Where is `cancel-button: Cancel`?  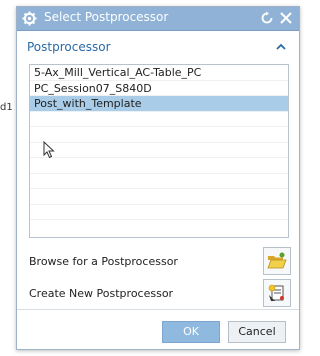
cancel-button: Cancel is located at coordinates (257, 332).